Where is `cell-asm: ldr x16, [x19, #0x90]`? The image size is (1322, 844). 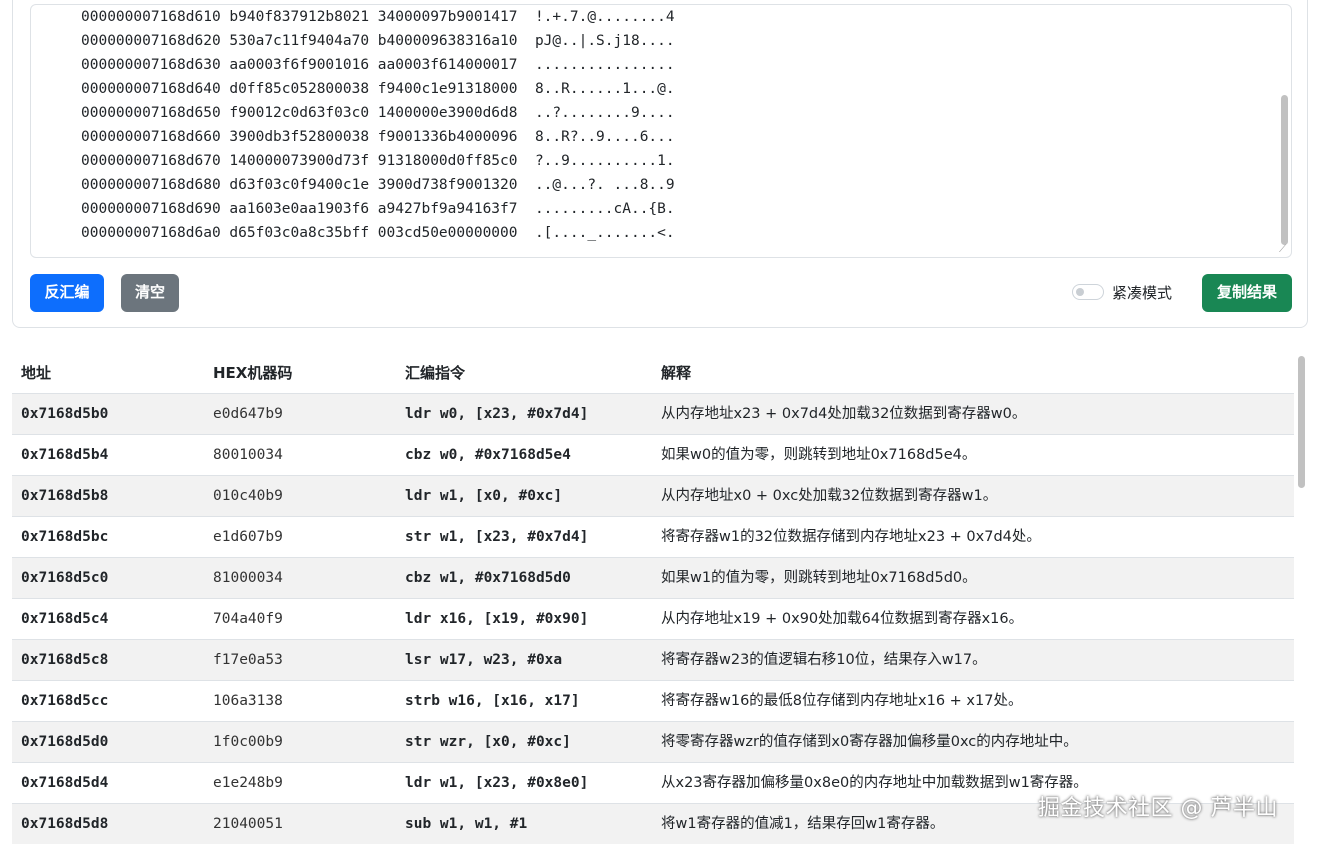
cell-asm: ldr x16, [x19, #0x90] is located at coordinates (497, 619).